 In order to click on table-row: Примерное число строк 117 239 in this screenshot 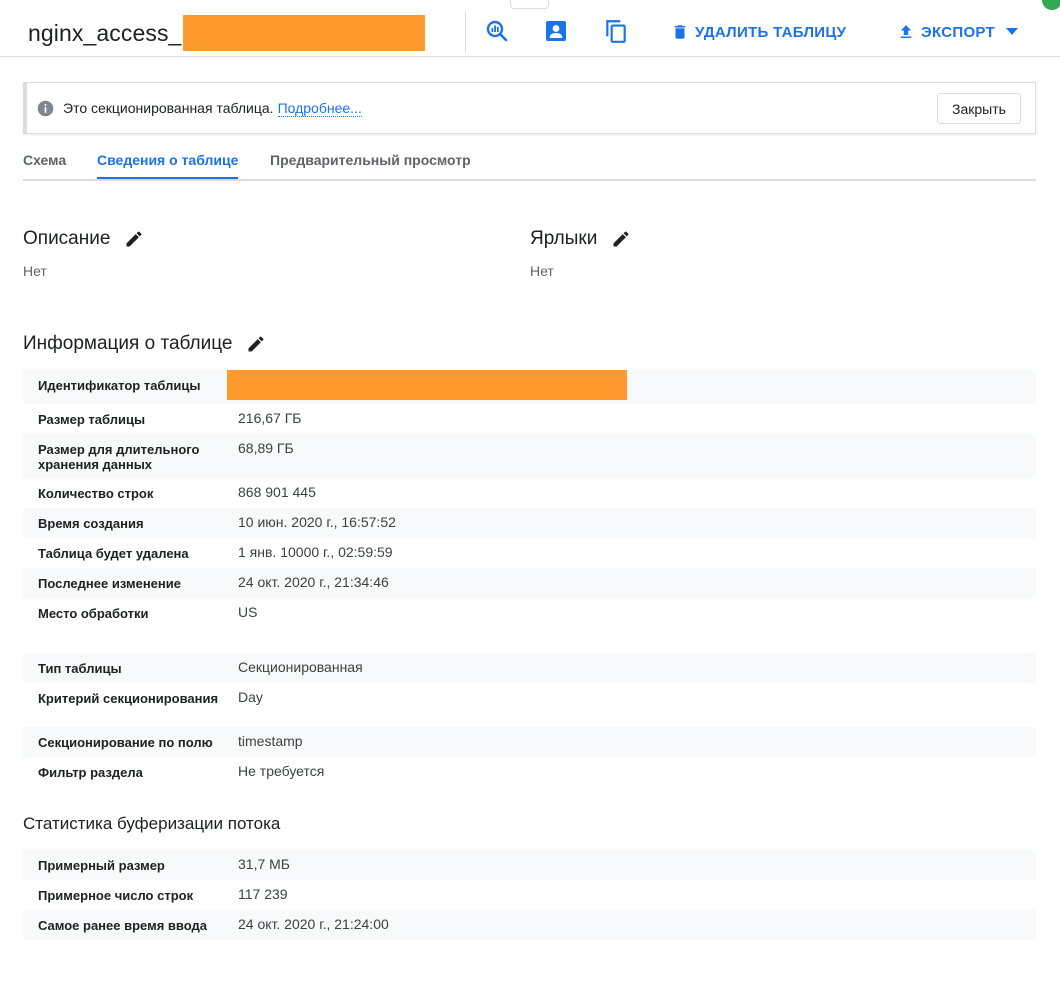, I will do `click(529, 895)`.